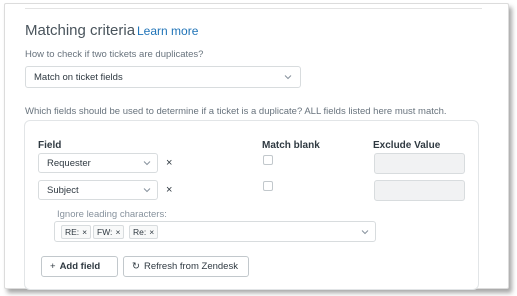 The height and width of the screenshot is (296, 517). What do you see at coordinates (72, 232) in the screenshot?
I see `tag-label: RE:` at bounding box center [72, 232].